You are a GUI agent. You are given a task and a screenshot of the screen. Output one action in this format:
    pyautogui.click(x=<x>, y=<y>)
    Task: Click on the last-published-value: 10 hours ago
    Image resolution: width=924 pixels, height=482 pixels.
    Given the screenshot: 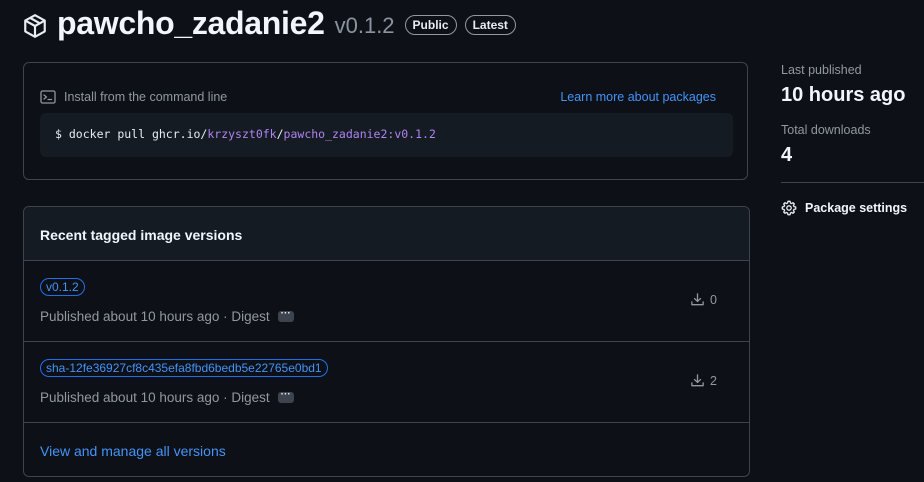 What is the action you would take?
    pyautogui.click(x=843, y=95)
    